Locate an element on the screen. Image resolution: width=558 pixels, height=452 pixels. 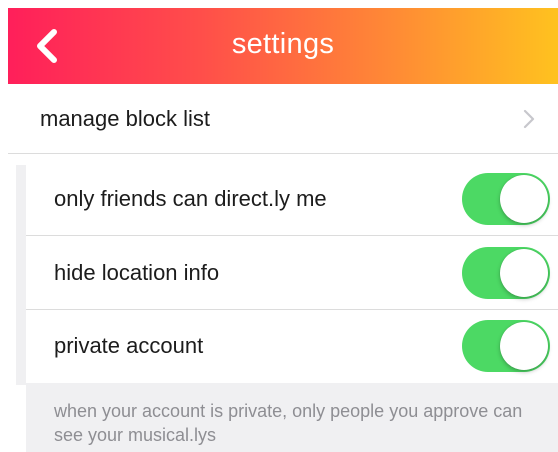
page-title: settings is located at coordinates (283, 44).